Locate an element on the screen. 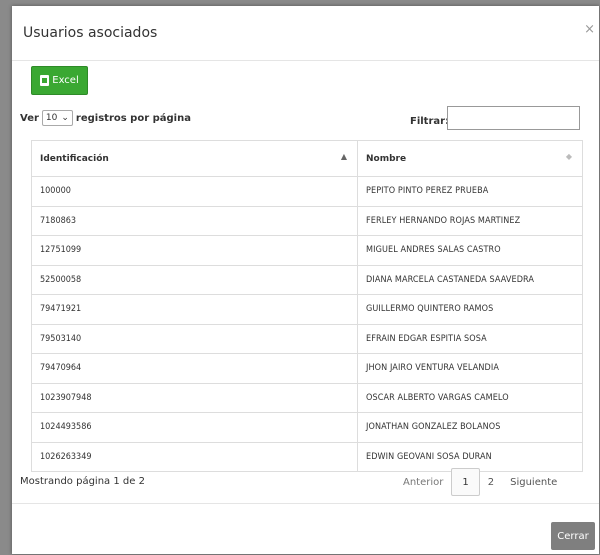 This screenshot has height=555, width=600. cell-identificacion: 52500058 is located at coordinates (194, 279).